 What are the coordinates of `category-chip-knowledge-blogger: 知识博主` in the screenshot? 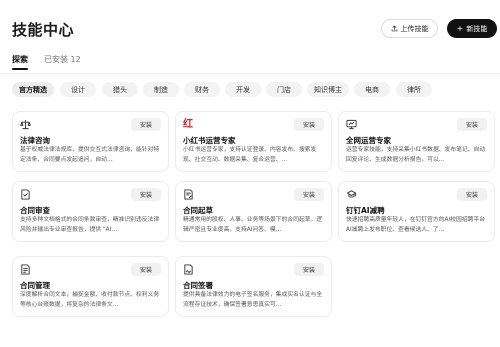 It's located at (328, 89).